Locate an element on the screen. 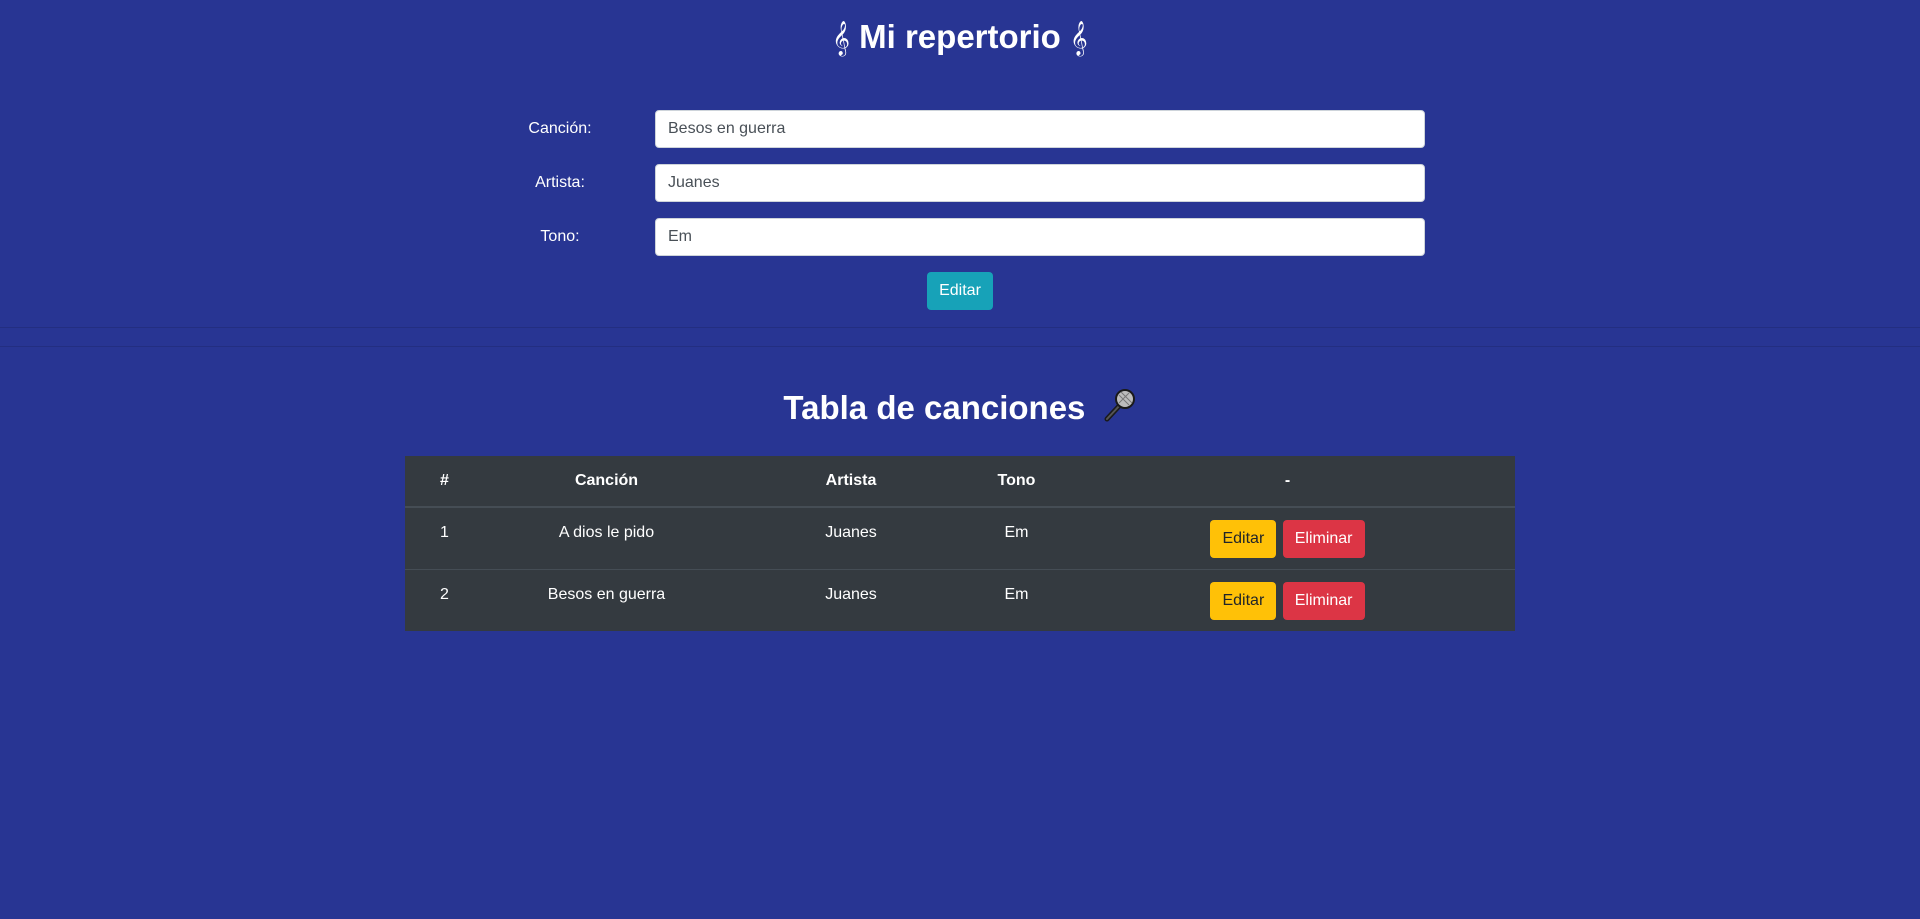 The height and width of the screenshot is (919, 1920). key-label: Tono: is located at coordinates (560, 236).